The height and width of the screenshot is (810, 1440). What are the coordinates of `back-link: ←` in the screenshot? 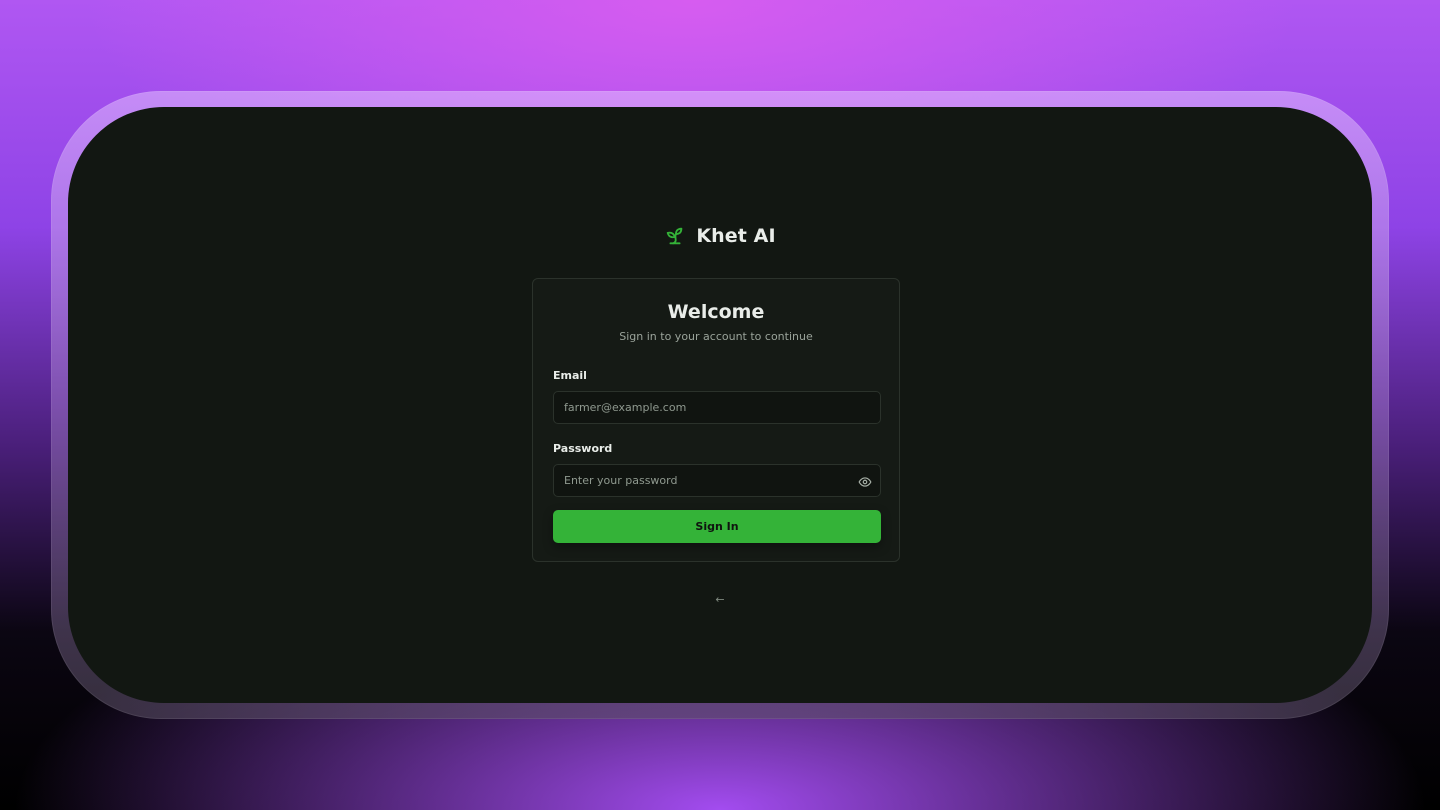 It's located at (720, 599).